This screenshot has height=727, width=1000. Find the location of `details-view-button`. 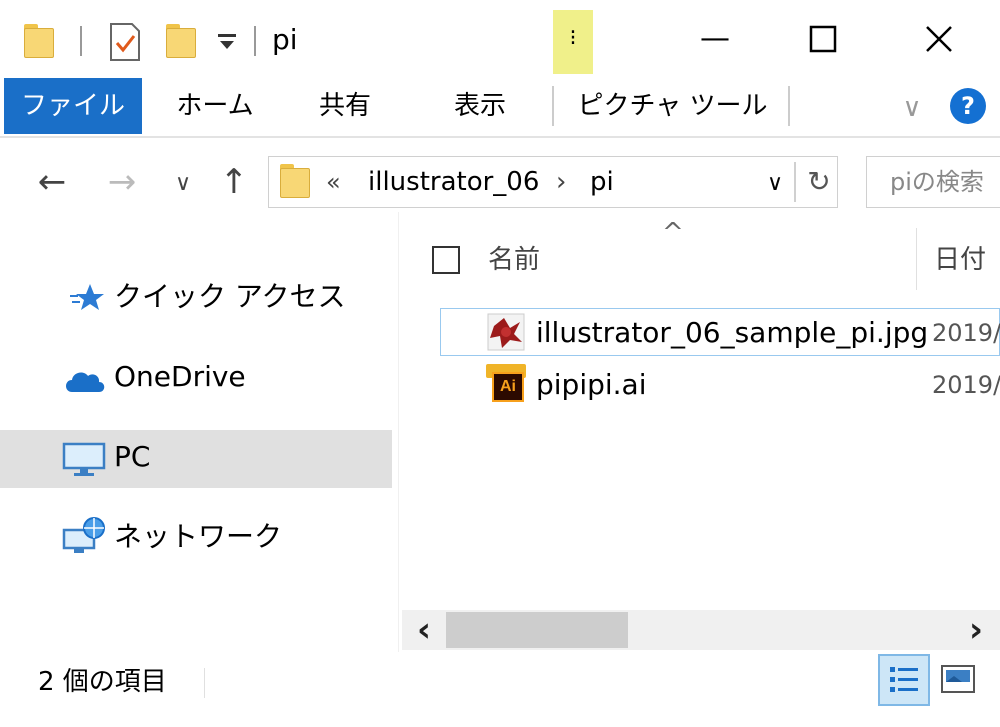

details-view-button is located at coordinates (904, 680).